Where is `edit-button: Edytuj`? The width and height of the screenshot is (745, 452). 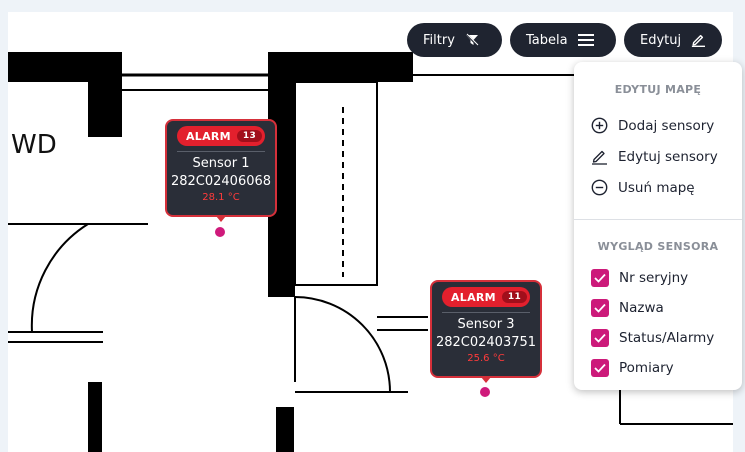 edit-button: Edytuj is located at coordinates (673, 40).